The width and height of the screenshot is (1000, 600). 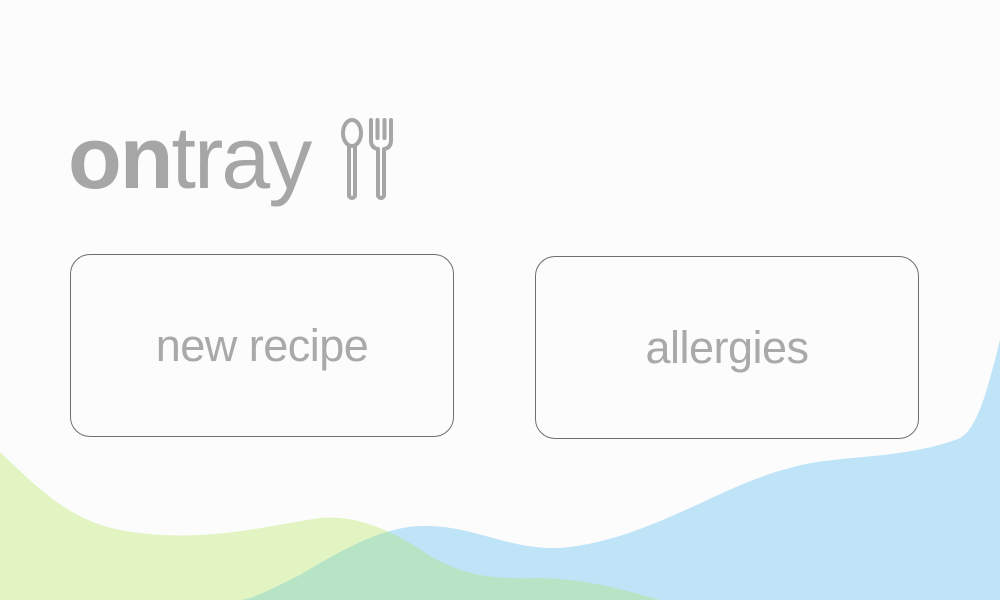 I want to click on new-recipe-button: new recipe, so click(x=262, y=345).